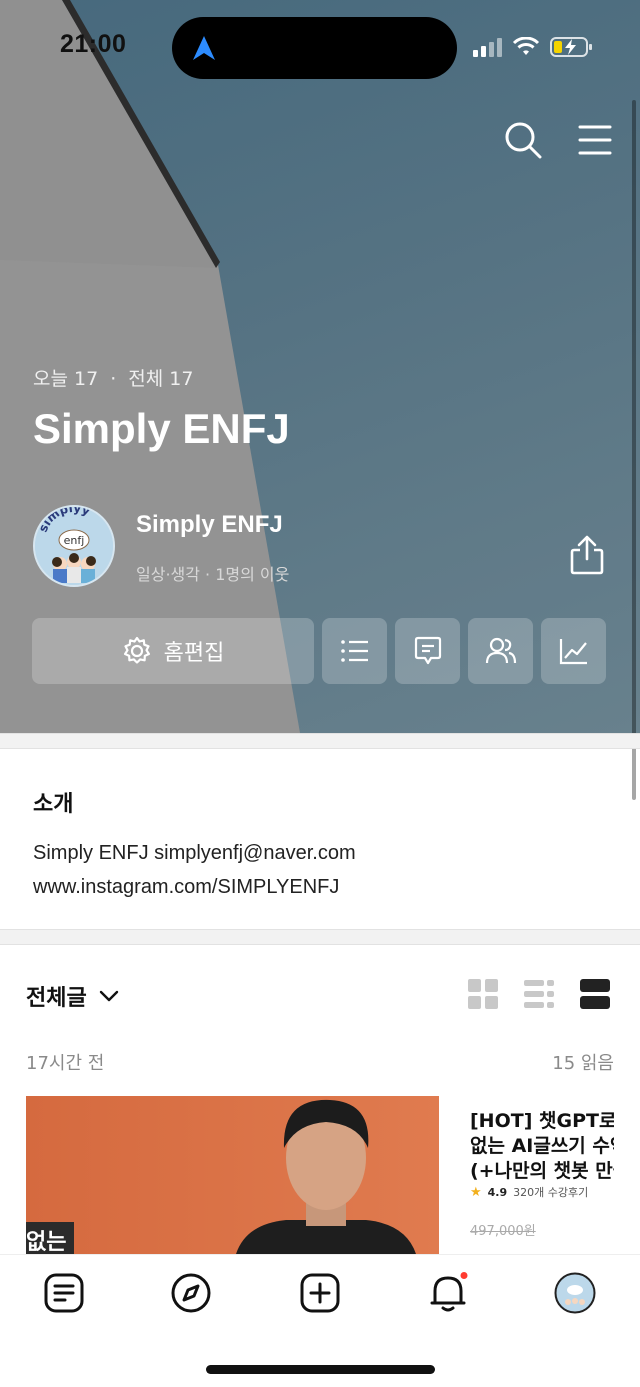  Describe the element at coordinates (314, 48) in the screenshot. I see `dynamic-island` at that location.